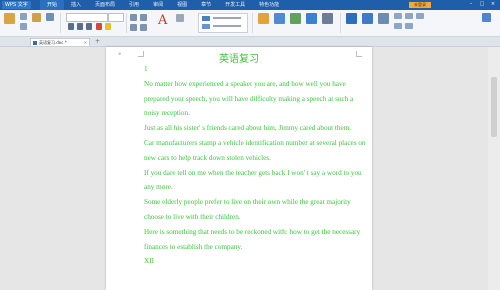 The image size is (500, 290). Describe the element at coordinates (36, 17) in the screenshot. I see `format-painter-icon` at that location.